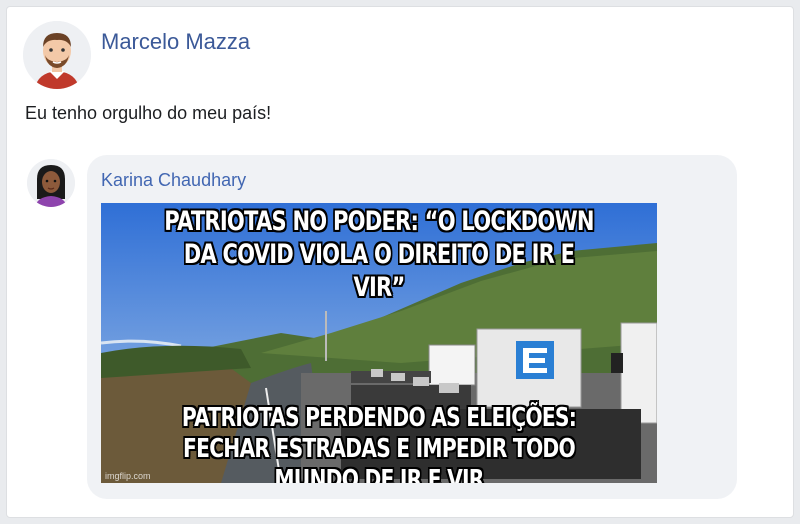  What do you see at coordinates (173, 180) in the screenshot?
I see `comment-author-name: Karina Chaudhary` at bounding box center [173, 180].